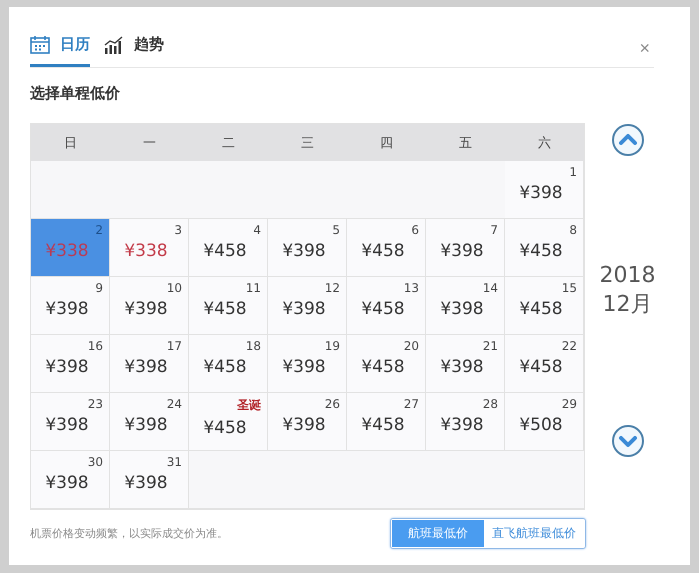 The image size is (699, 573). I want to click on day-number: 7, so click(494, 230).